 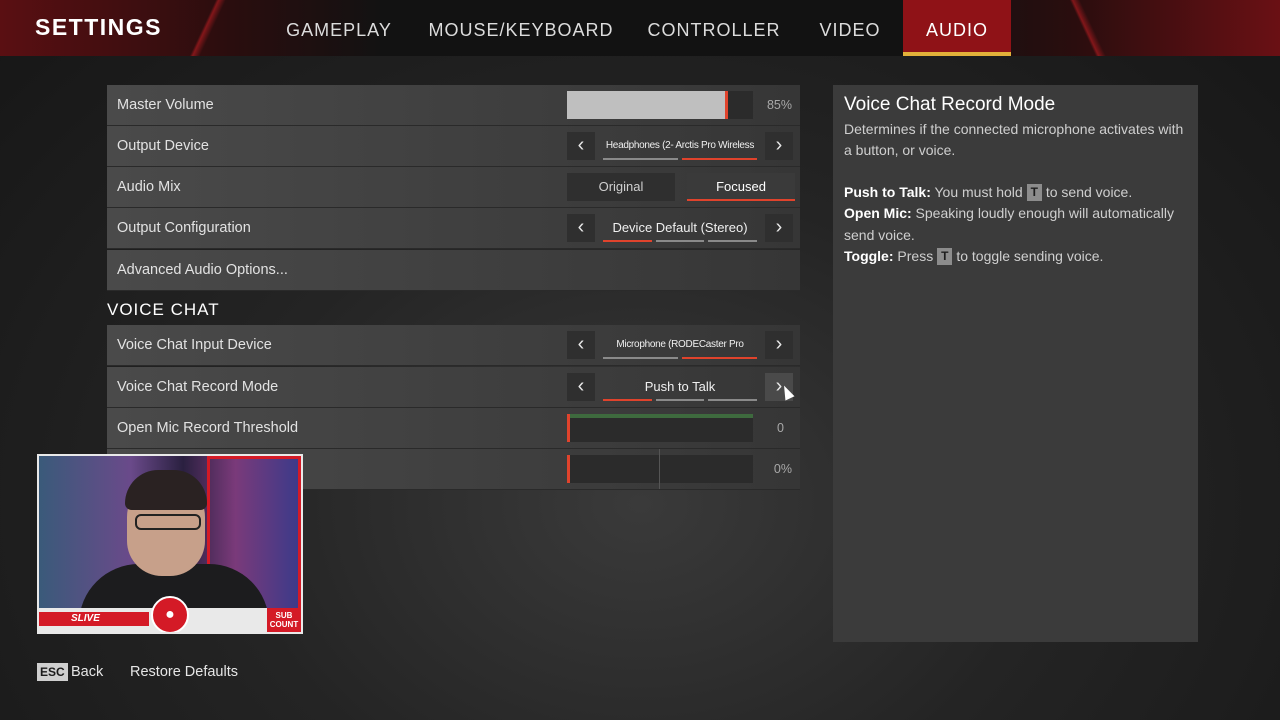 I want to click on master-volume-fill, so click(x=646, y=105).